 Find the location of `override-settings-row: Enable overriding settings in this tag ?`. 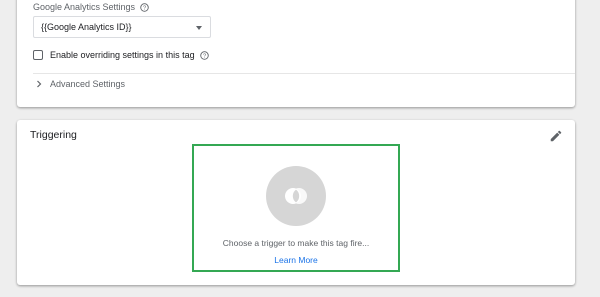

override-settings-row: Enable overriding settings in this tag ? is located at coordinates (121, 55).